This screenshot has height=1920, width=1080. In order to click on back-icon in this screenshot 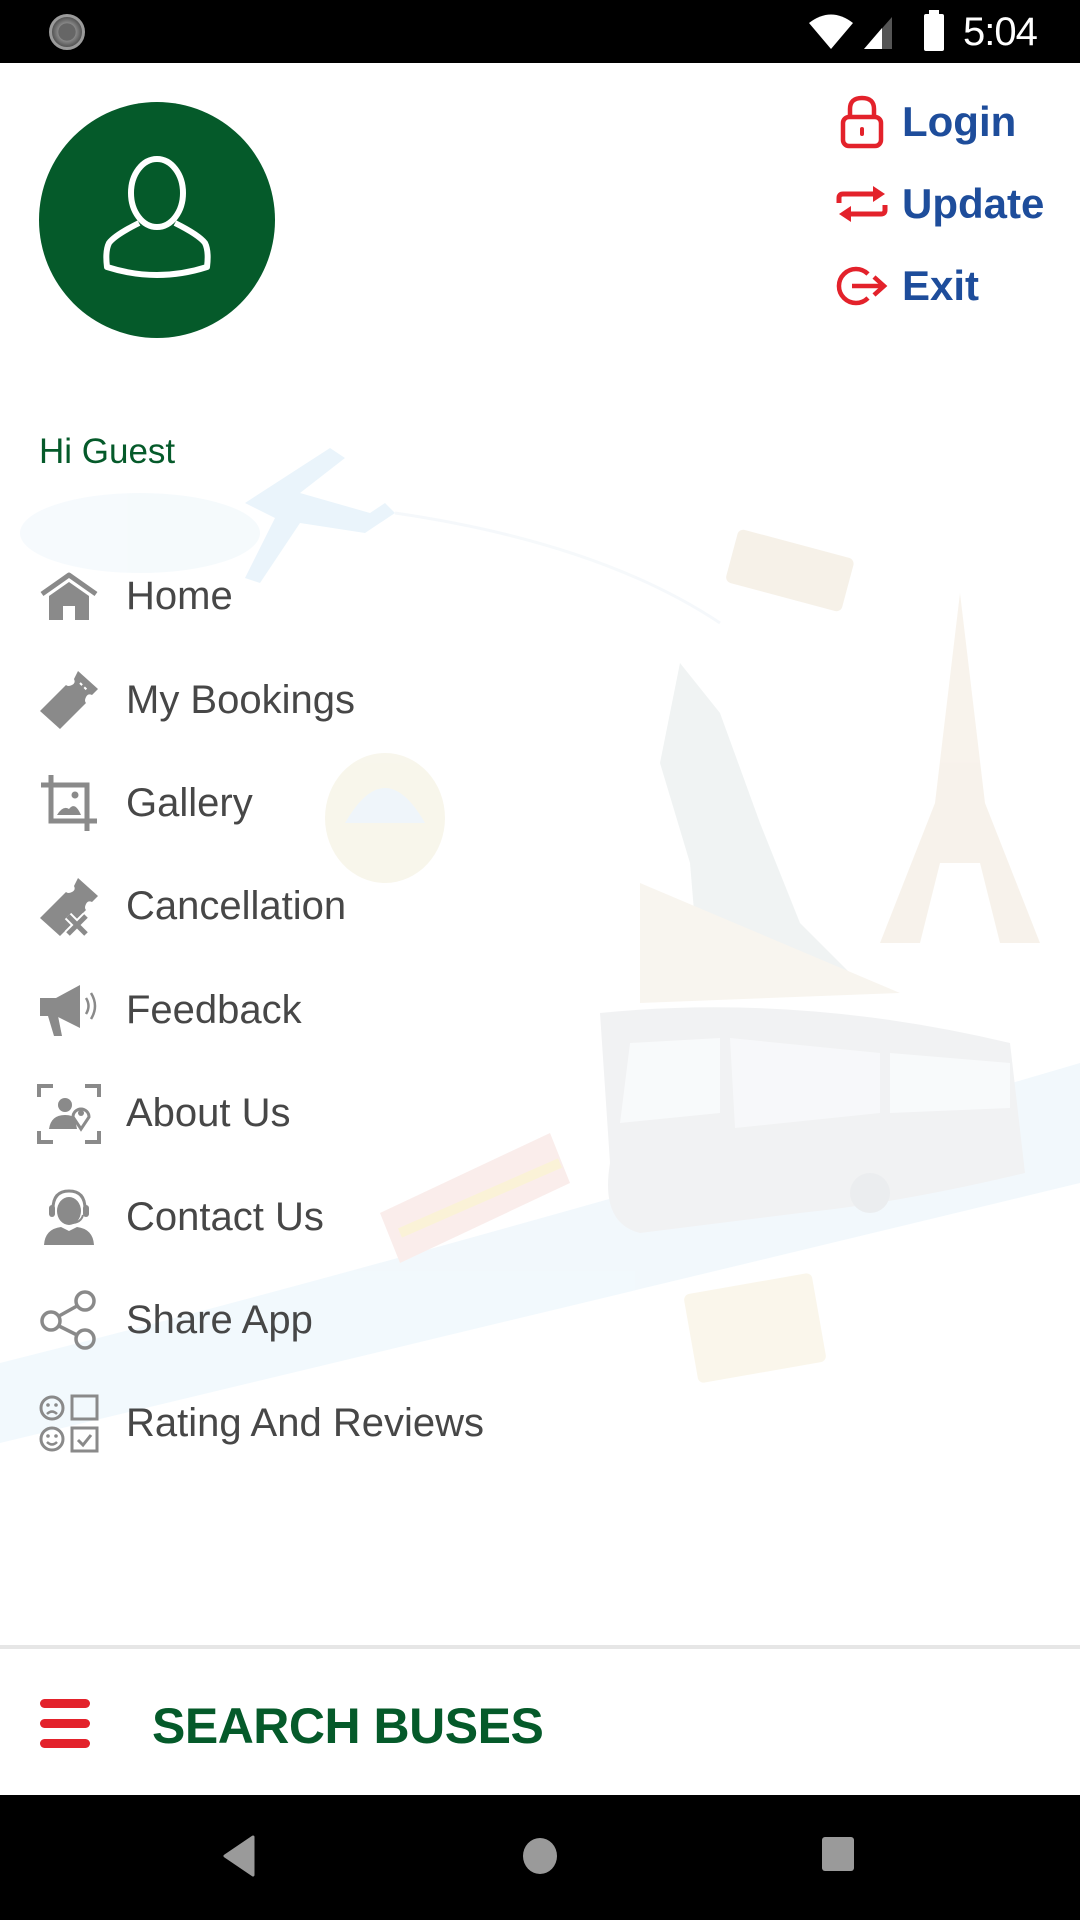, I will do `click(240, 1856)`.